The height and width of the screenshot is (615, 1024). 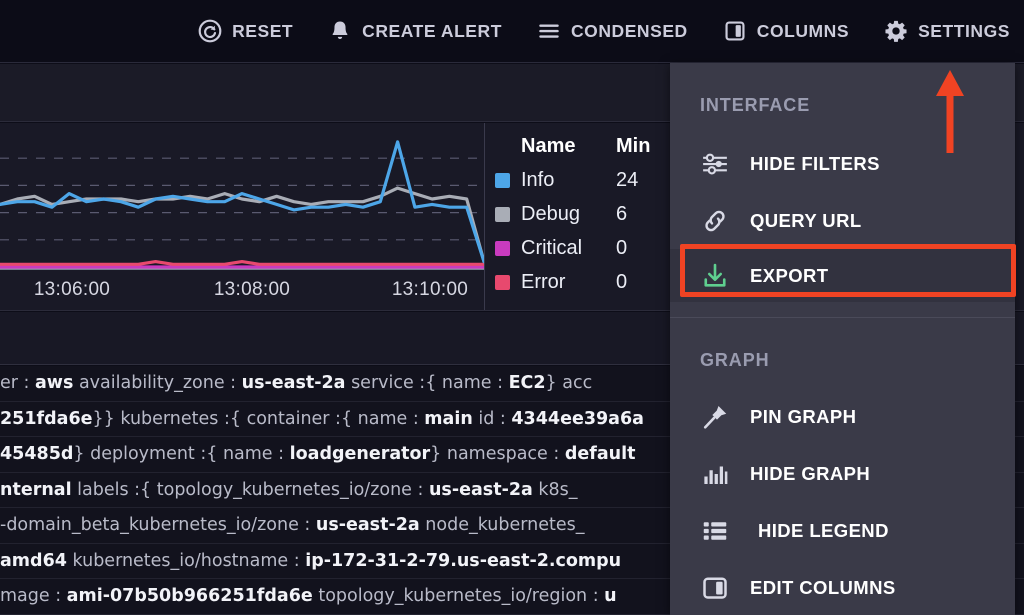 I want to click on gear-icon, so click(x=896, y=31).